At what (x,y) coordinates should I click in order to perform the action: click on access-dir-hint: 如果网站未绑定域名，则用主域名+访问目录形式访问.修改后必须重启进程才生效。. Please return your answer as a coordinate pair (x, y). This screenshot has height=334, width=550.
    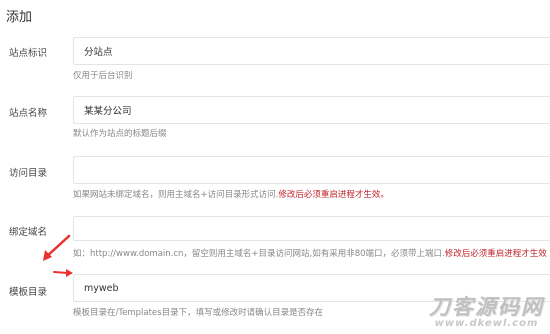
    Looking at the image, I should click on (231, 194).